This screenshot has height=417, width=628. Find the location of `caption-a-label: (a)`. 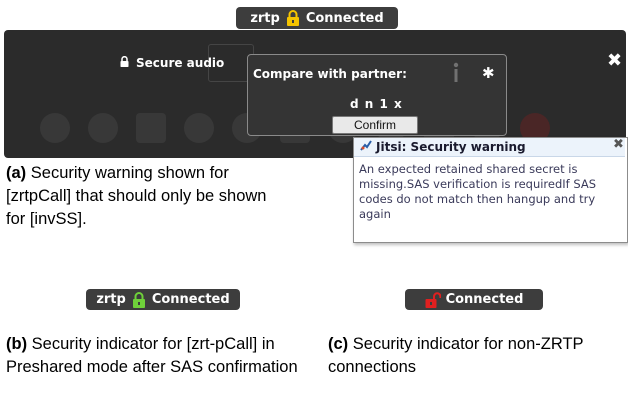

caption-a-label: (a) is located at coordinates (16, 173).